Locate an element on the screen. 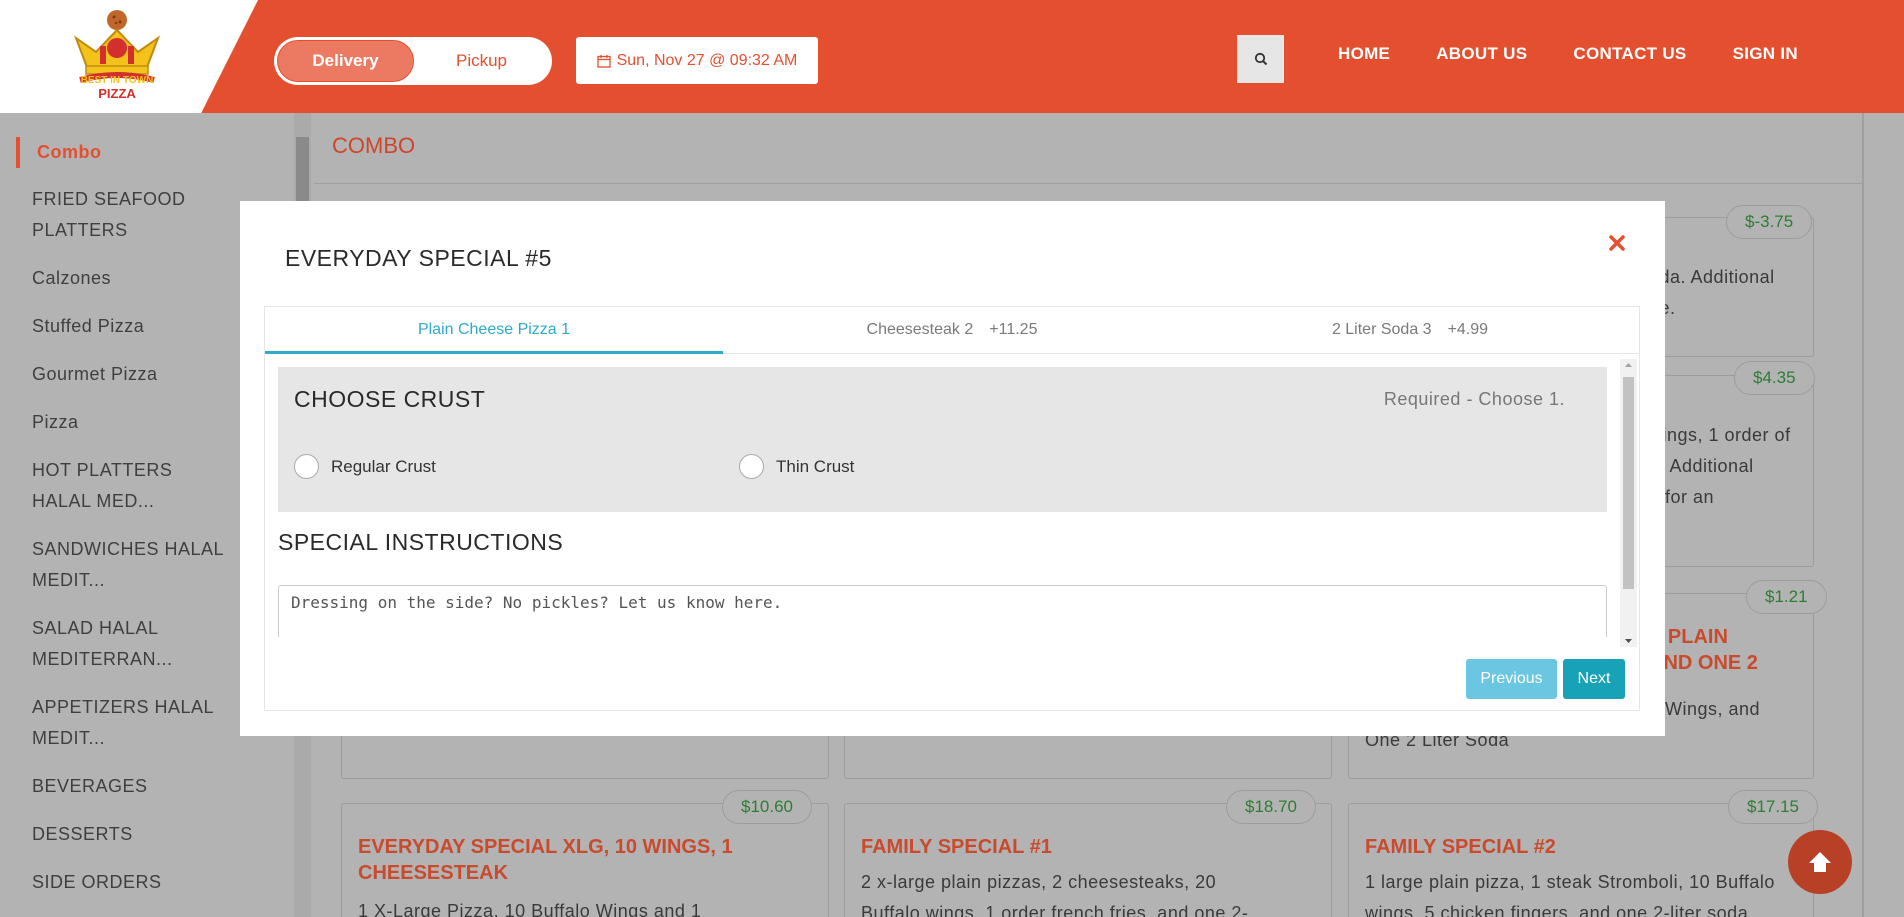 The height and width of the screenshot is (917, 1904). special-instructions-input is located at coordinates (942, 611).